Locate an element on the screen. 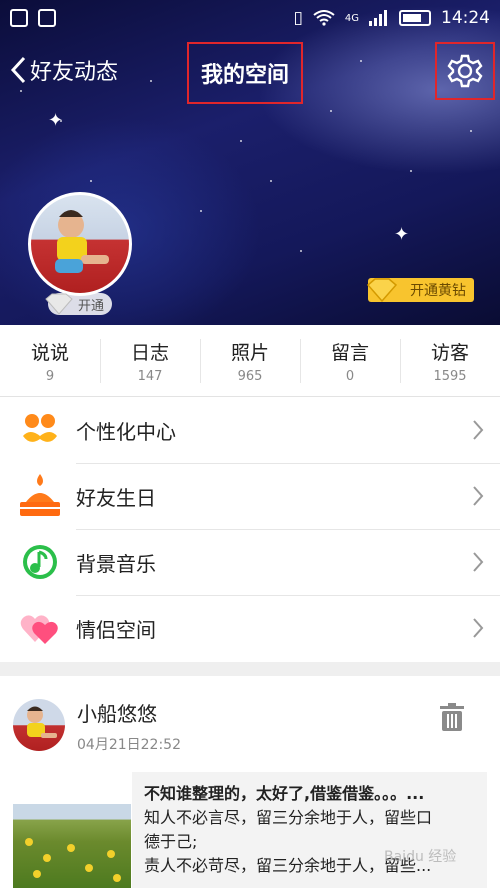 Image resolution: width=500 pixels, height=888 pixels. music-note-icon is located at coordinates (40, 562).